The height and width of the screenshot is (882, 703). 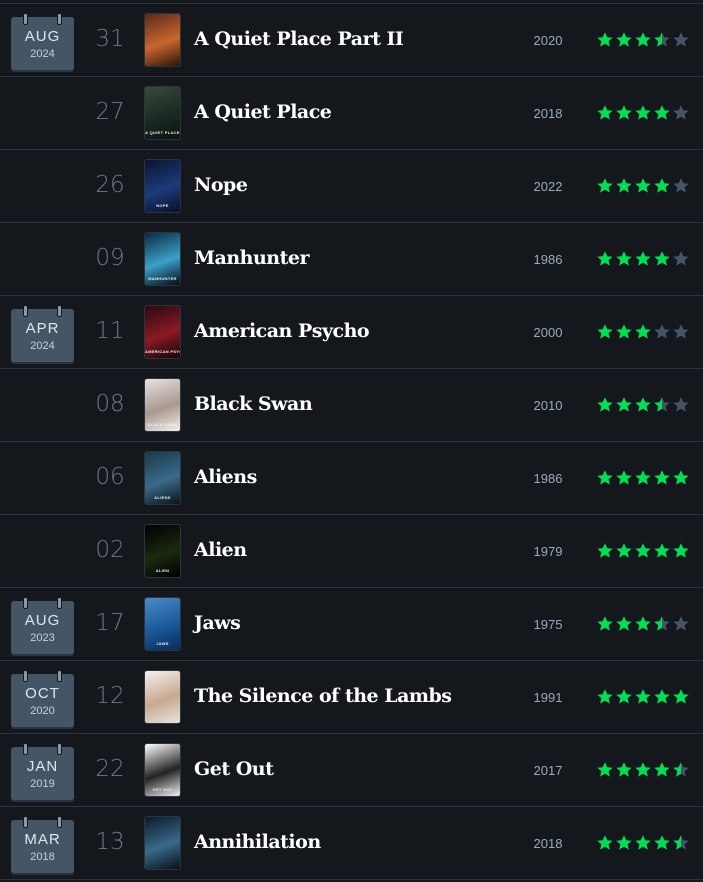 I want to click on diary-entry-row: AUG 2024 31 A Quiet Place Part II 2020, so click(x=351, y=40).